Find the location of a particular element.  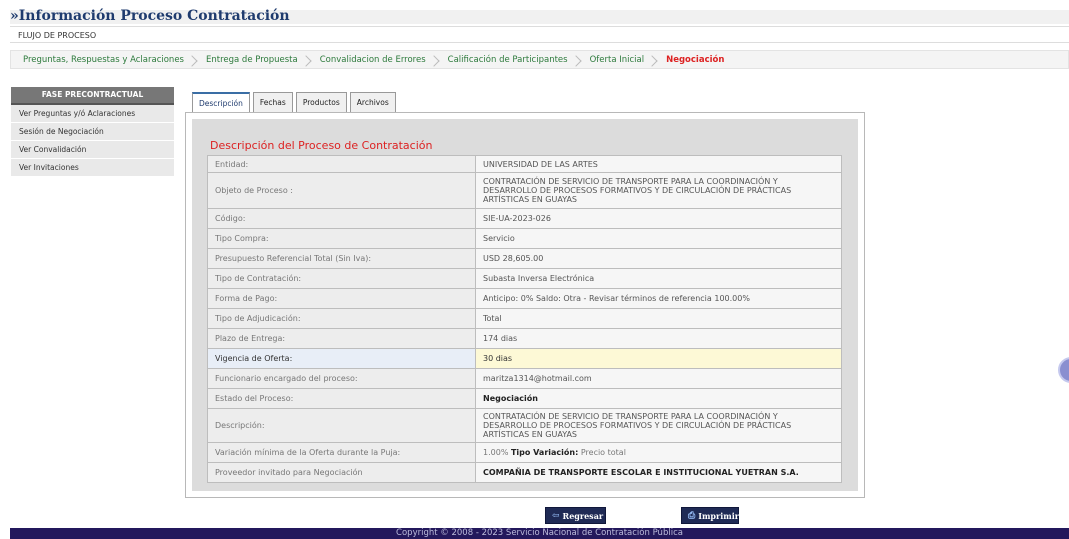

breadcrumb-preguntas: Preguntas, Respuestas y Aclaraciones is located at coordinates (108, 60).